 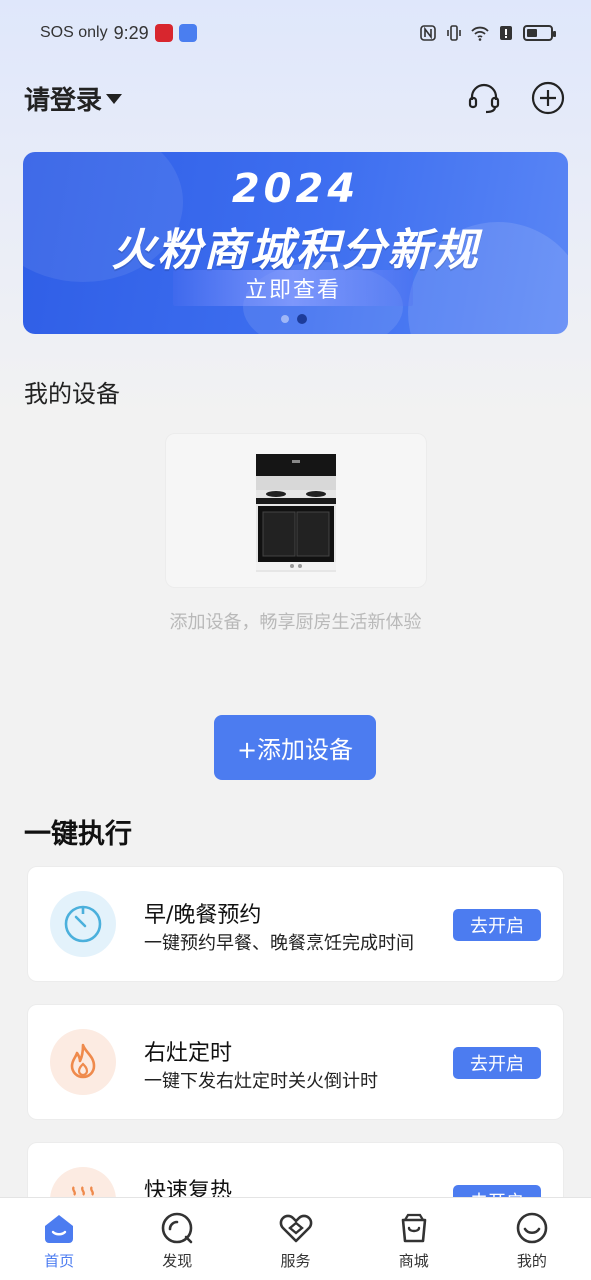 I want to click on nav-label: 我的, so click(x=531, y=1261).